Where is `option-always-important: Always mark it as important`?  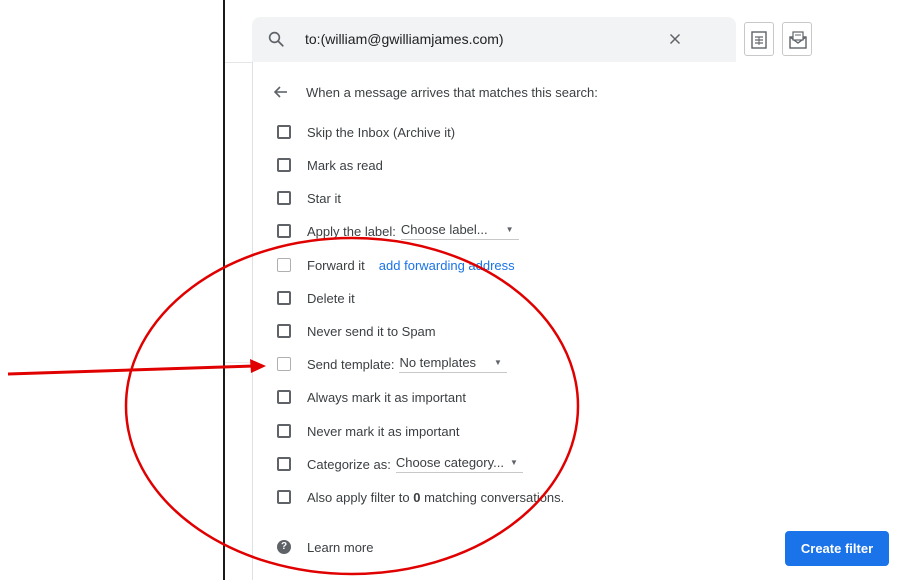
option-always-important: Always mark it as important is located at coordinates (371, 397).